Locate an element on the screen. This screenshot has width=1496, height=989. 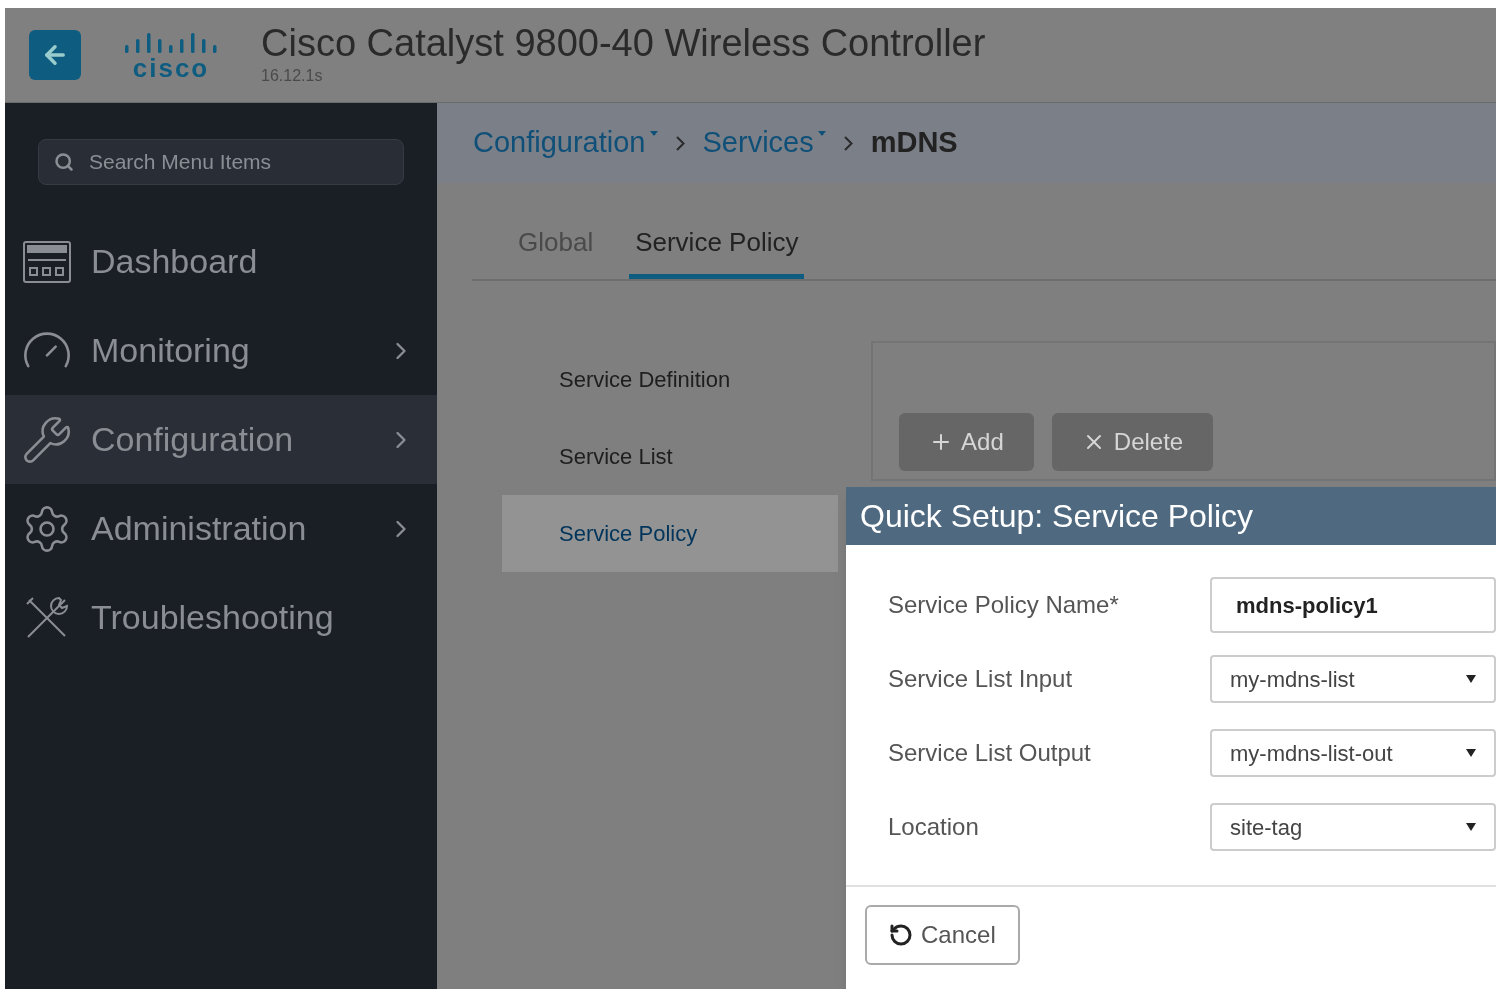
search-icon is located at coordinates (64, 162).